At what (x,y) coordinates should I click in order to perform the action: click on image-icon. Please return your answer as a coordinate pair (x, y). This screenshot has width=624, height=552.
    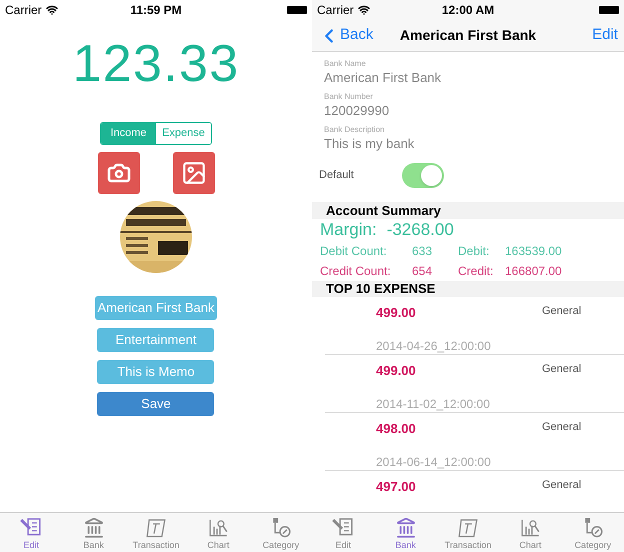
    Looking at the image, I should click on (193, 173).